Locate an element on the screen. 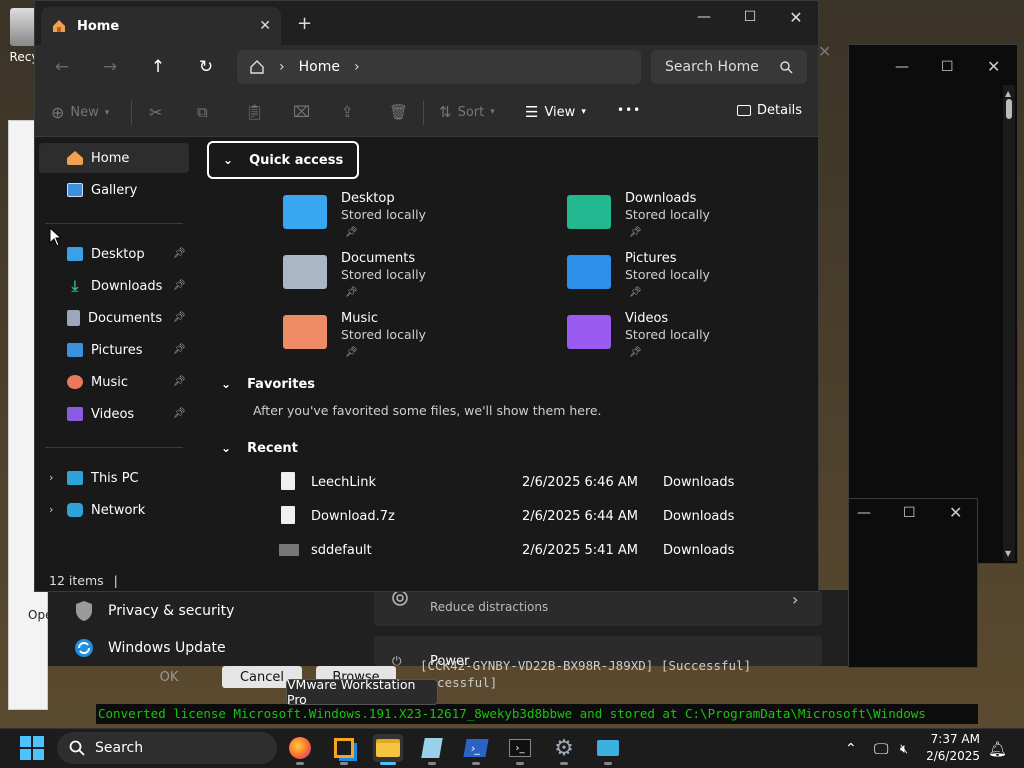 The height and width of the screenshot is (768, 1024). recent-header: ⌄ Recent is located at coordinates (259, 448).